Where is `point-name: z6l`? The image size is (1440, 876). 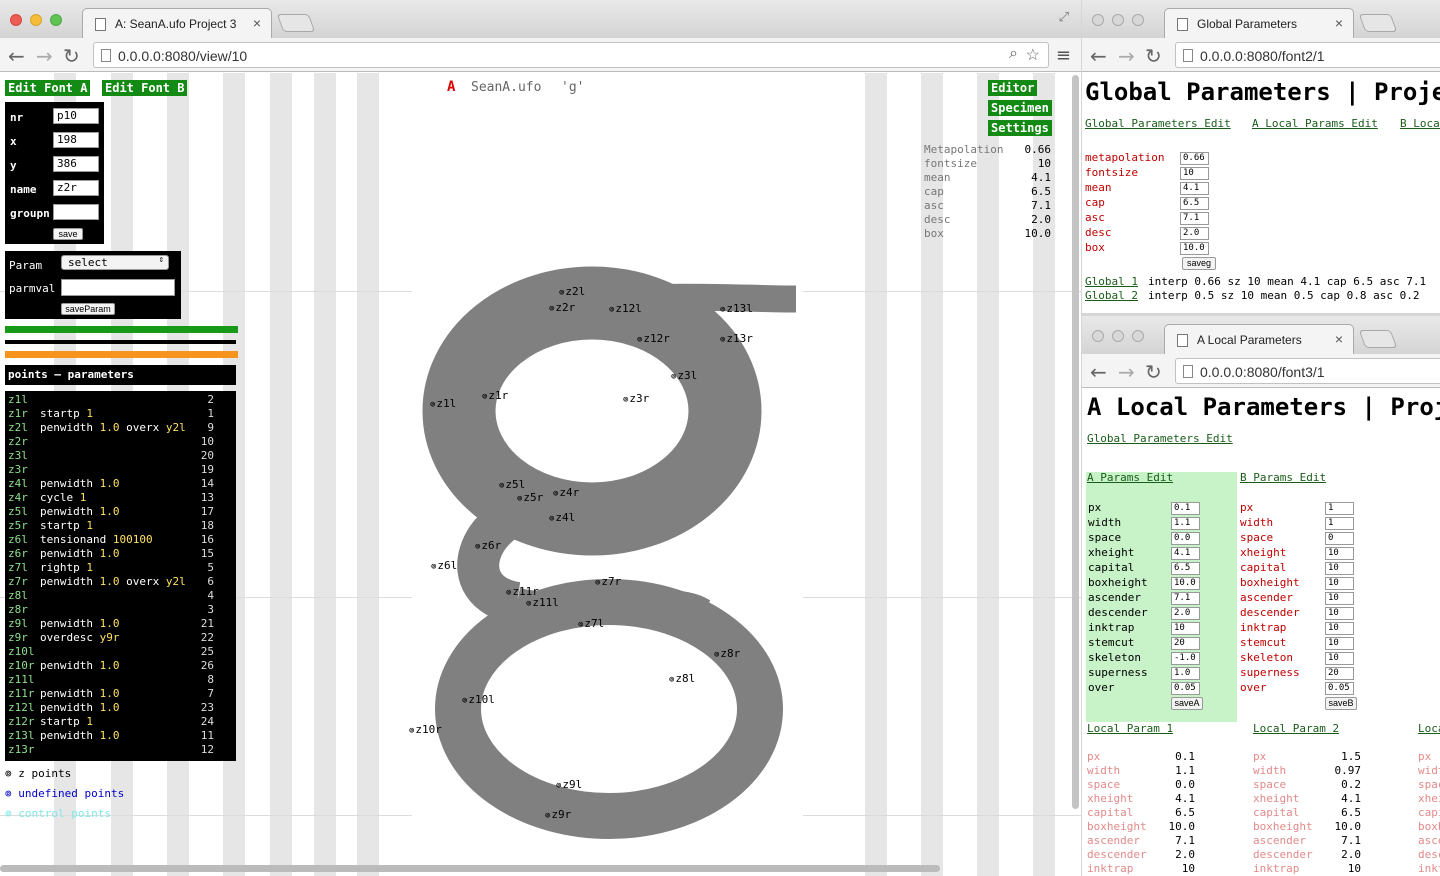 point-name: z6l is located at coordinates (18, 540).